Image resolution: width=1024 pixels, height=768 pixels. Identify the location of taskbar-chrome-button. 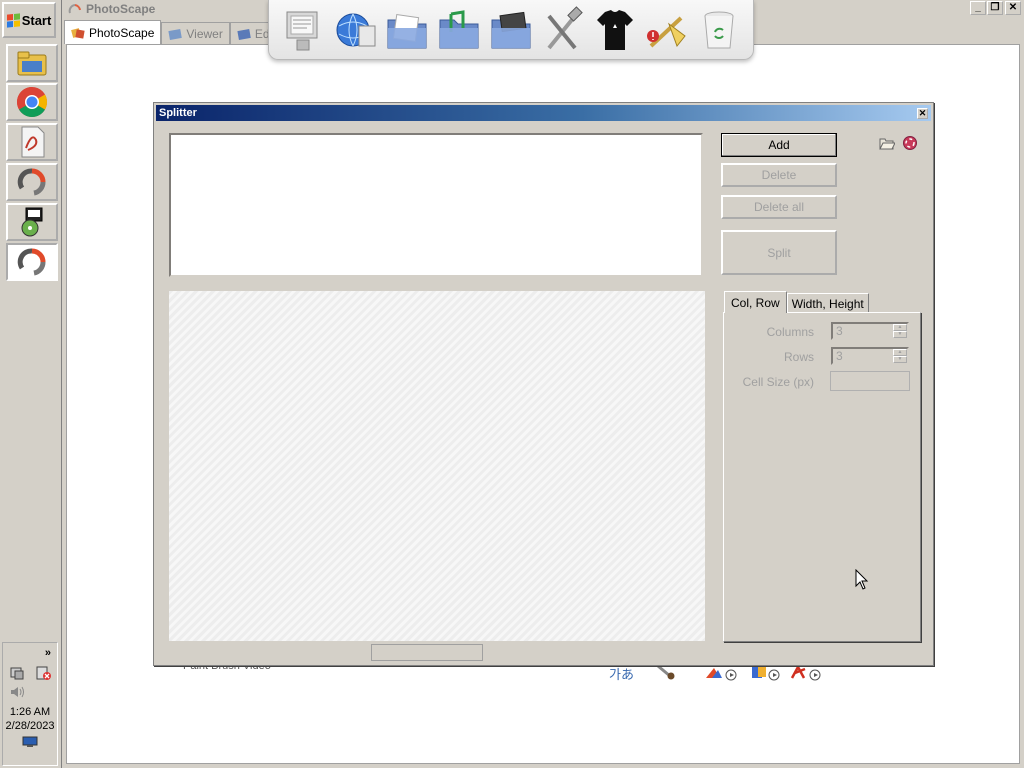
(32, 102).